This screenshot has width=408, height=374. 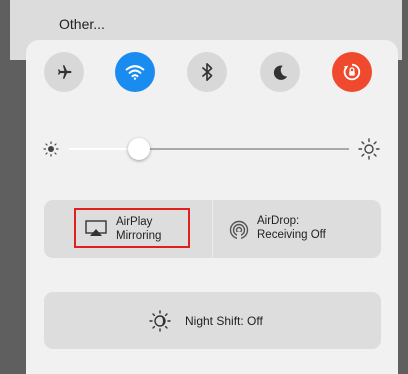 I want to click on night-shift-label: Night Shift: Off, so click(x=224, y=321).